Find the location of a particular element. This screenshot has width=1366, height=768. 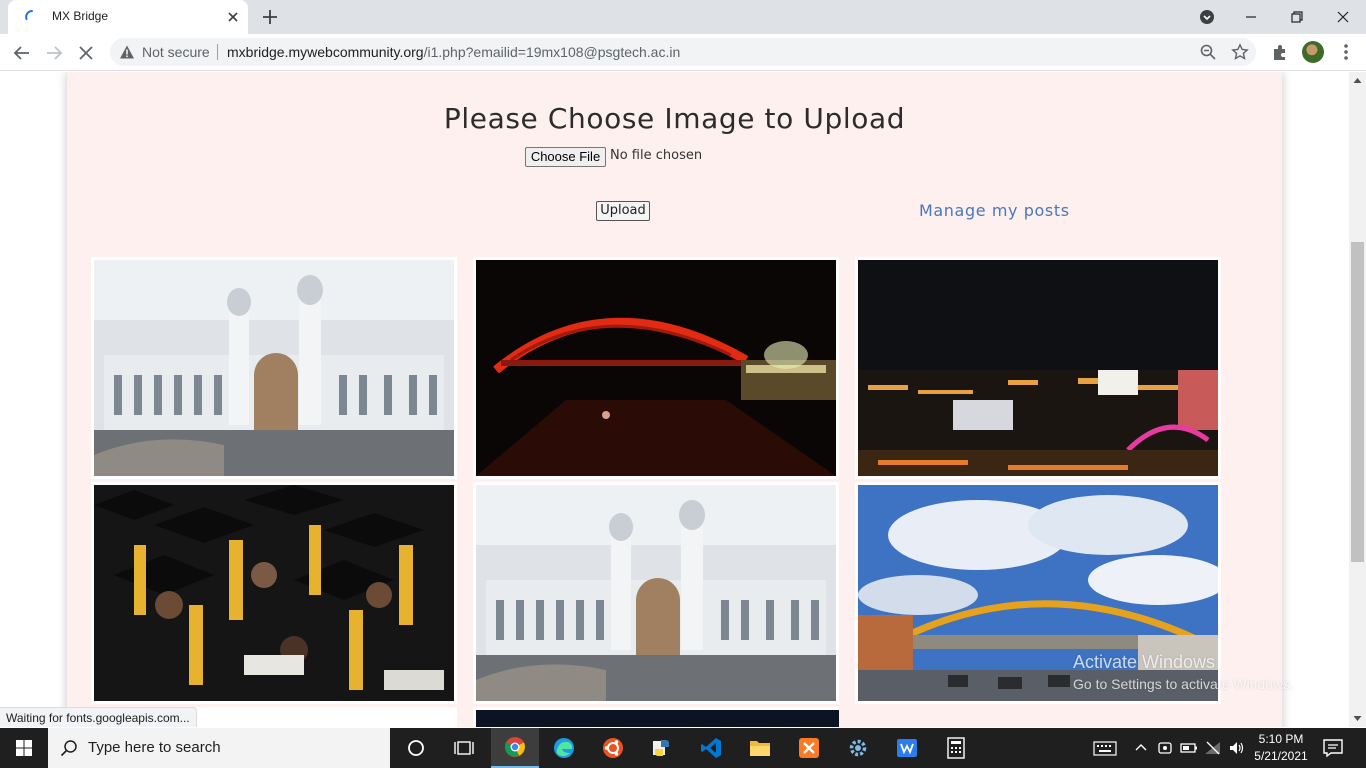

close-tab-icon is located at coordinates (233, 17).